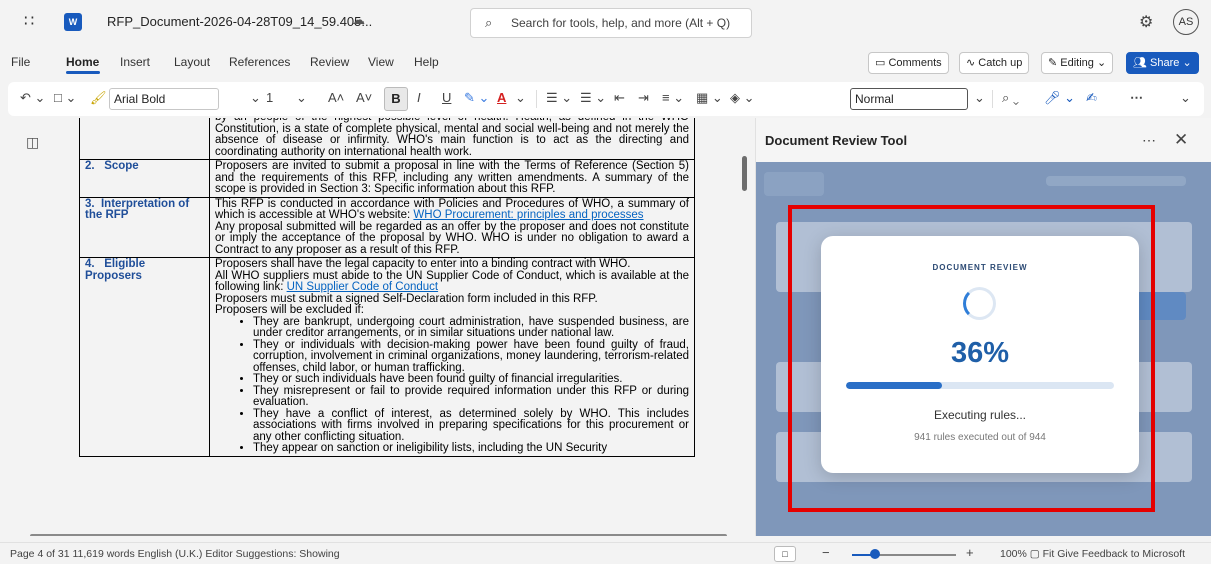 This screenshot has width=1211, height=564. I want to click on font-name-box: Arial Bold, so click(164, 99).